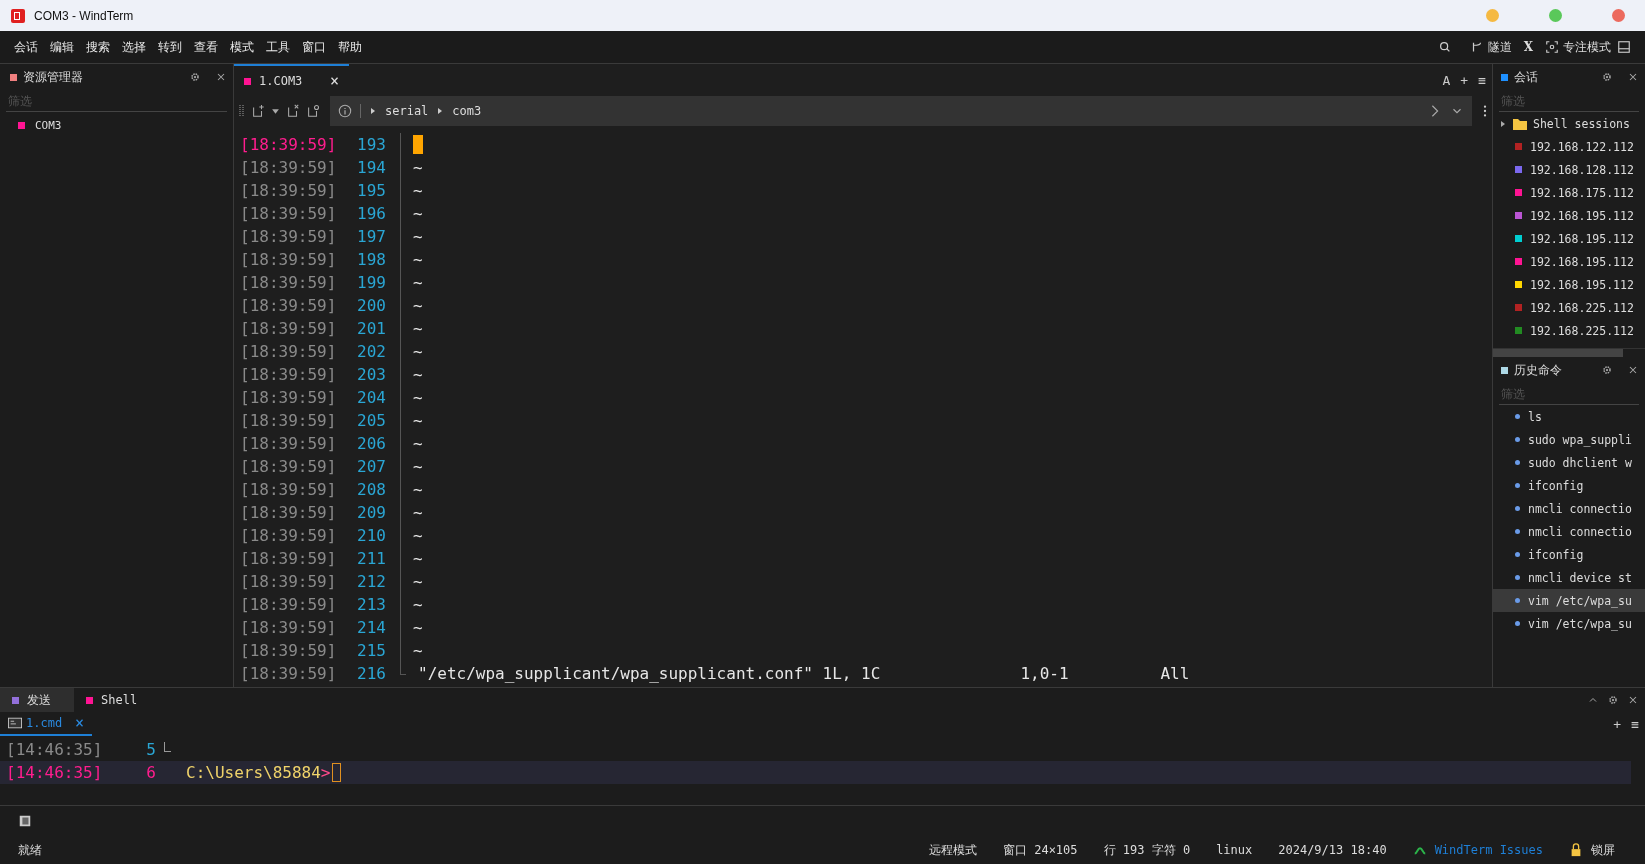 This screenshot has height=864, width=1645. Describe the element at coordinates (1569, 577) in the screenshot. I see `history-item: nmcli device st` at that location.